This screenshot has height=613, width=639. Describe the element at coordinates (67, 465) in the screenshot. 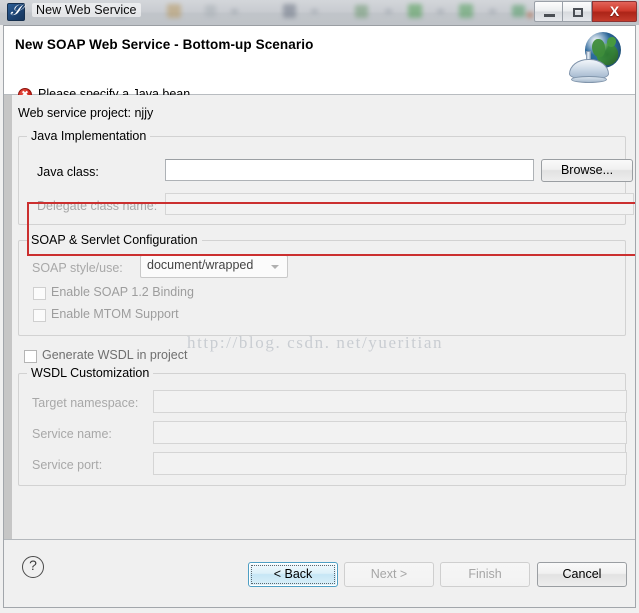

I see `service-port-label: Service port:` at that location.